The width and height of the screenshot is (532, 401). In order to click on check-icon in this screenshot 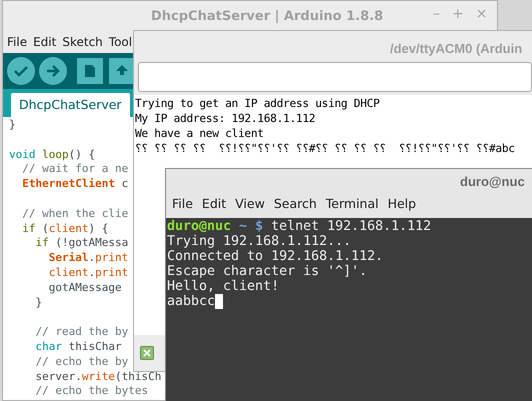, I will do `click(21, 71)`.